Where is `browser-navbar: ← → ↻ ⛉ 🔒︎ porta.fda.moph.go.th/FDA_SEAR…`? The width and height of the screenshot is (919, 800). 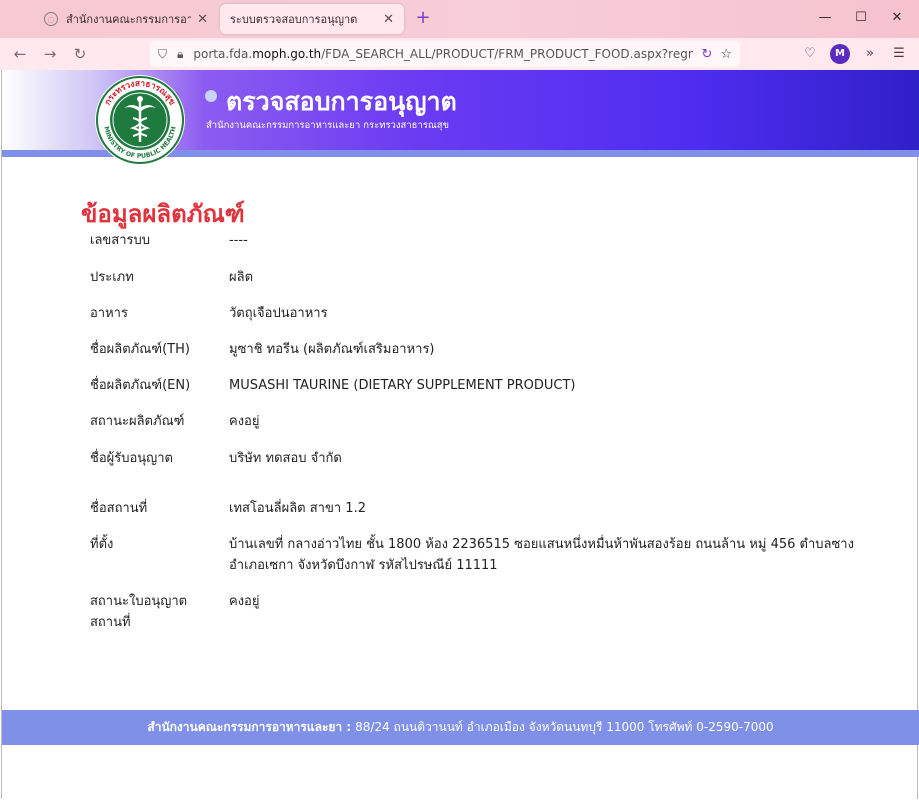
browser-navbar: ← → ↻ ⛉ 🔒︎ porta.fda.moph.go.th/FDA_SEAR… is located at coordinates (459, 54).